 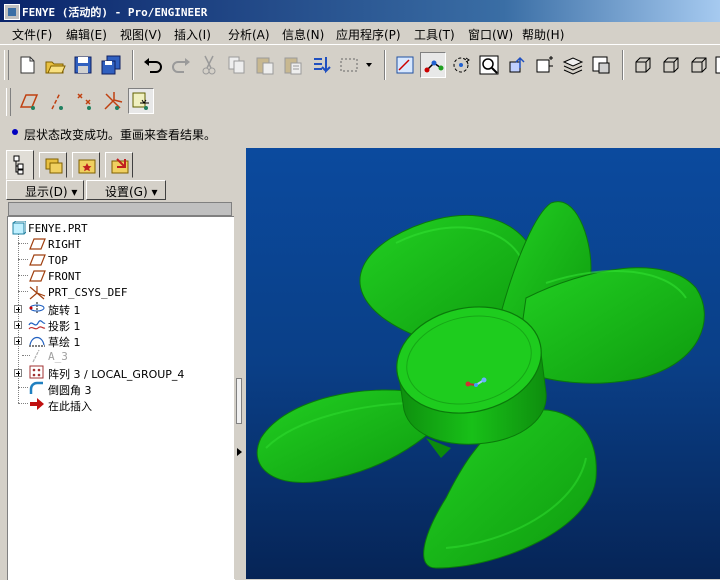 I want to click on settings-button: 设置(G) ▾, so click(x=126, y=190).